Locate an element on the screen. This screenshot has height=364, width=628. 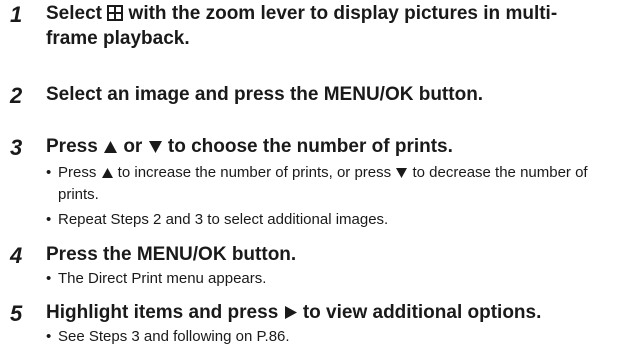
multi-frame-icon is located at coordinates (115, 15).